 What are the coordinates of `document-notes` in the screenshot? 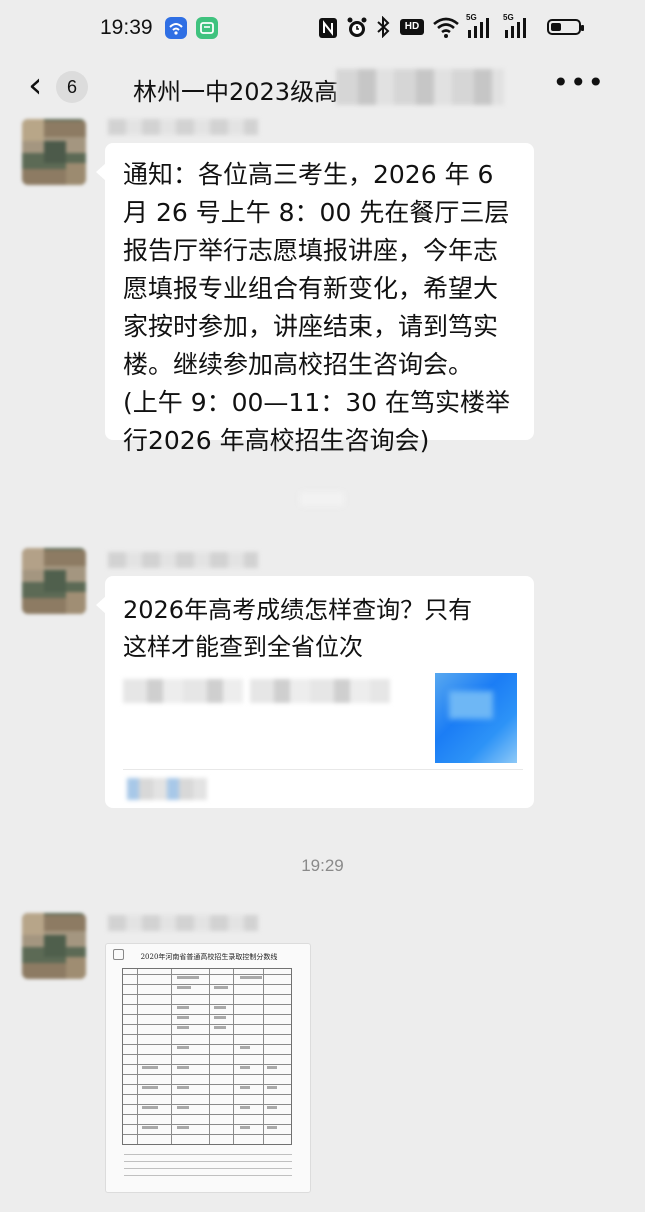 It's located at (208, 1165).